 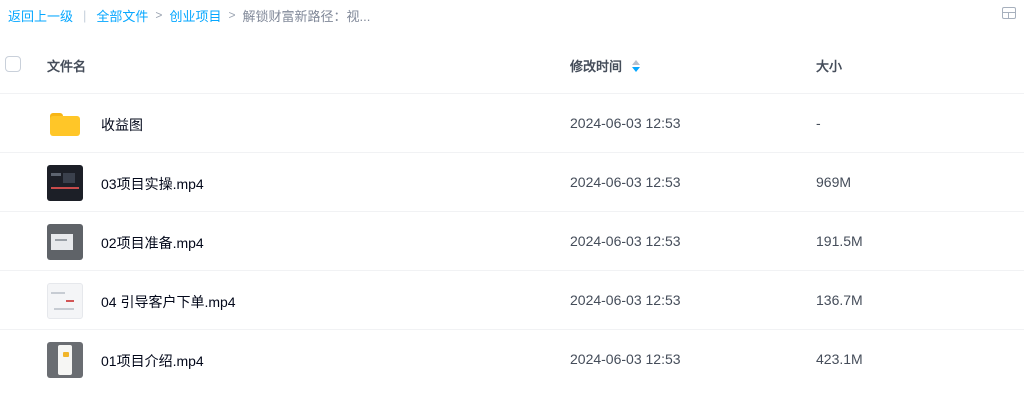 What do you see at coordinates (13, 64) in the screenshot?
I see `select-all-checkbox` at bounding box center [13, 64].